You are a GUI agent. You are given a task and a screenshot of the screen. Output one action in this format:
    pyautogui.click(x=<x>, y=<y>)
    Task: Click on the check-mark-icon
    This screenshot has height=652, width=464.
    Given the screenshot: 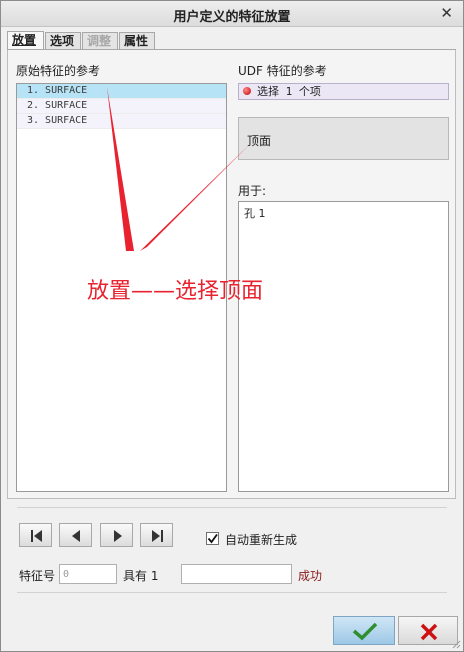 What is the action you would take?
    pyautogui.click(x=212, y=538)
    